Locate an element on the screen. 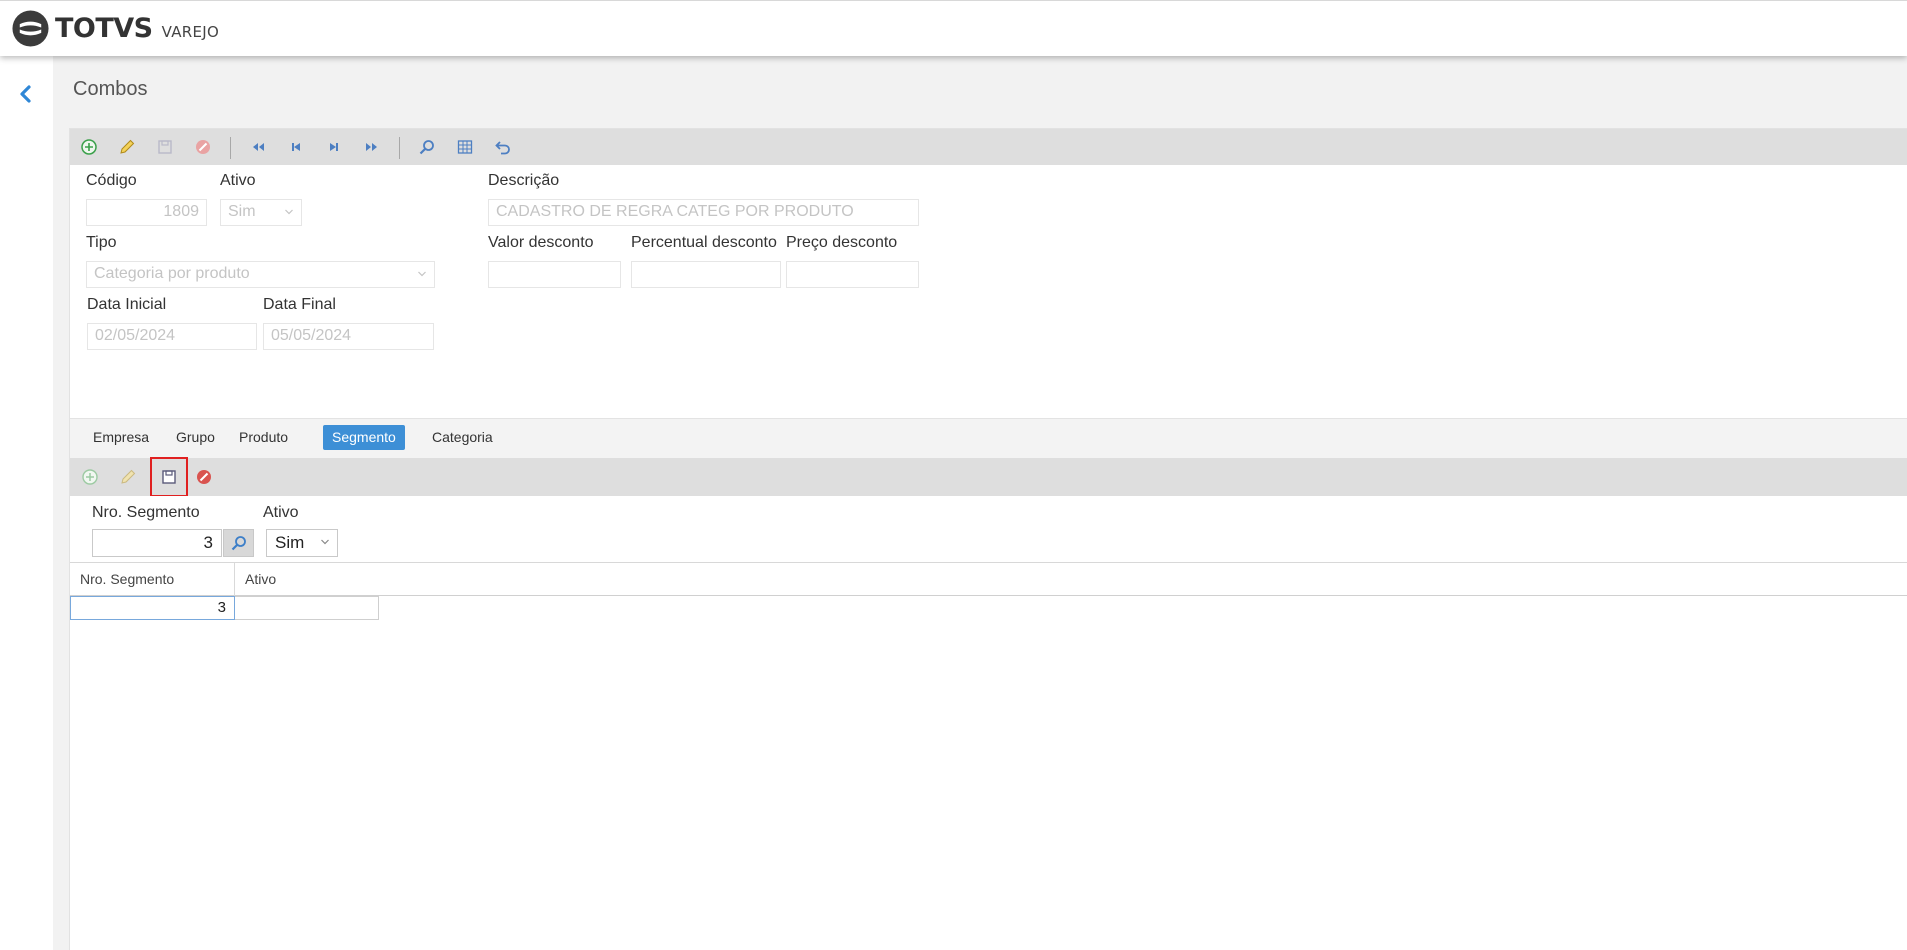 The image size is (1907, 950). tab-grupo: Grupo is located at coordinates (195, 437).